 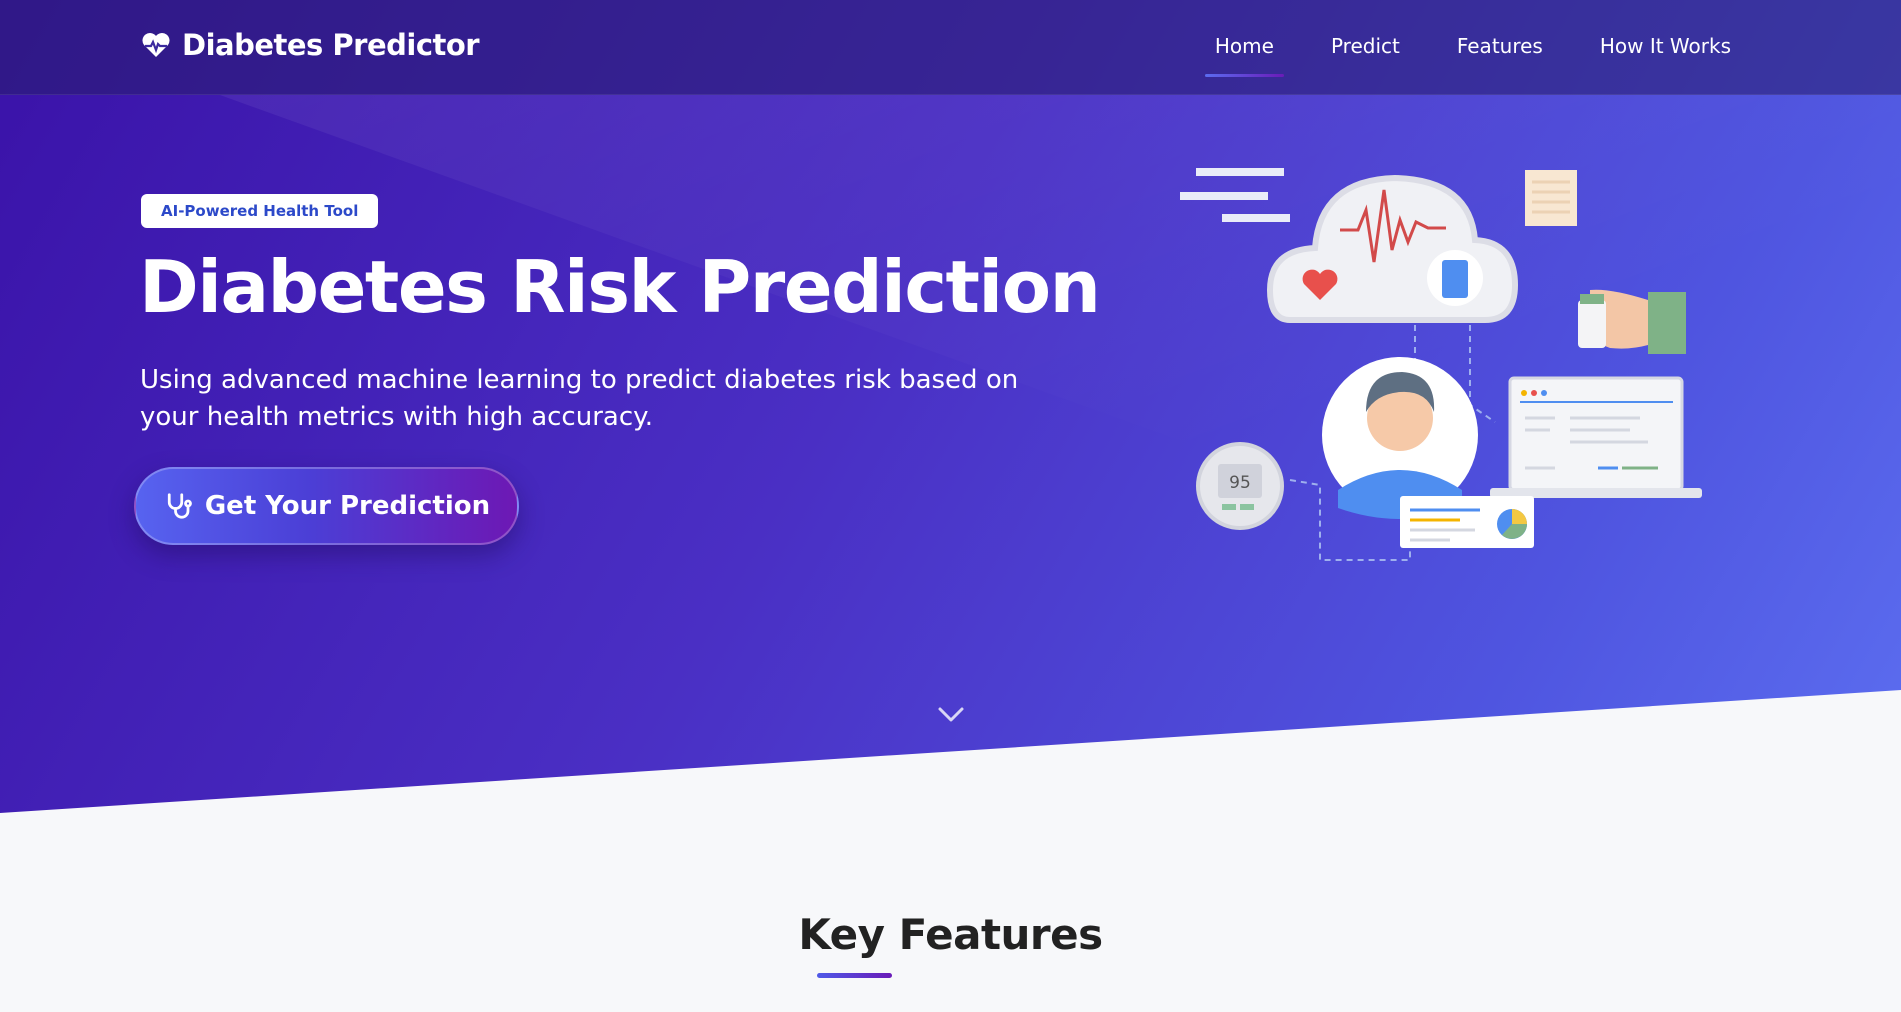 What do you see at coordinates (620, 287) in the screenshot?
I see `hero-title: Diabetes Risk Prediction` at bounding box center [620, 287].